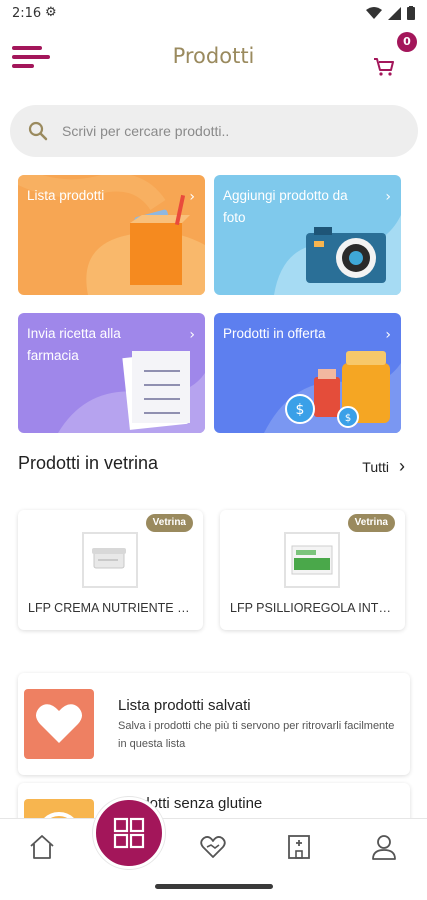  I want to click on view-all-label: Tutti, so click(375, 466).